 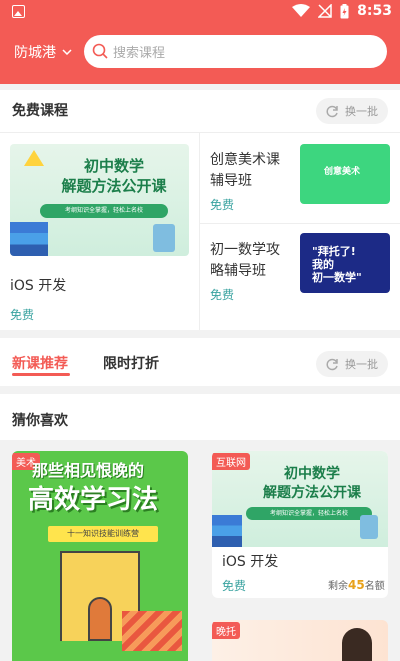 I want to click on tab-limited-discount: 限时打折, so click(x=131, y=363).